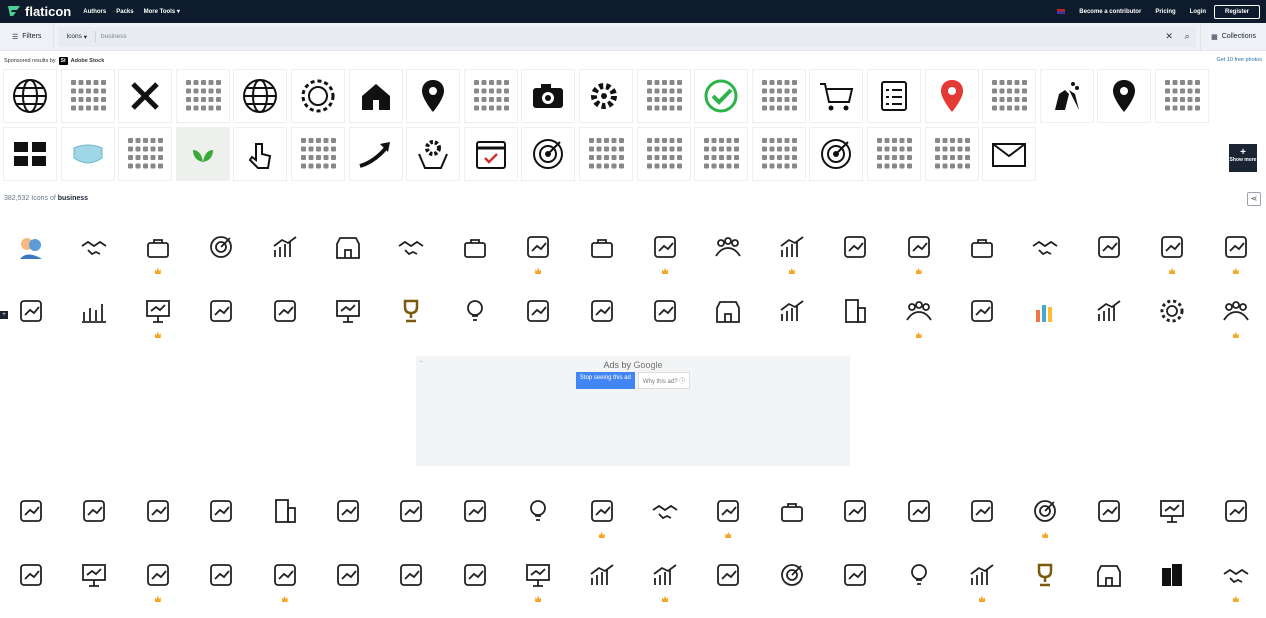  Describe the element at coordinates (490, 154) in the screenshot. I see `sponsored-tile-calendar-icon` at that location.